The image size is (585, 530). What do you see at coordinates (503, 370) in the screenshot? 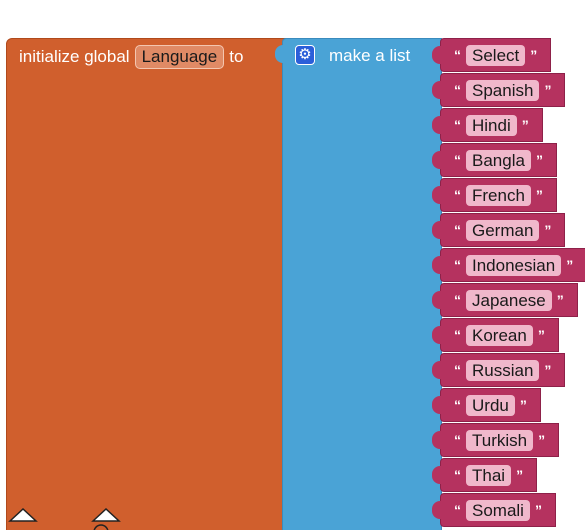
I see `text-value: Russian` at bounding box center [503, 370].